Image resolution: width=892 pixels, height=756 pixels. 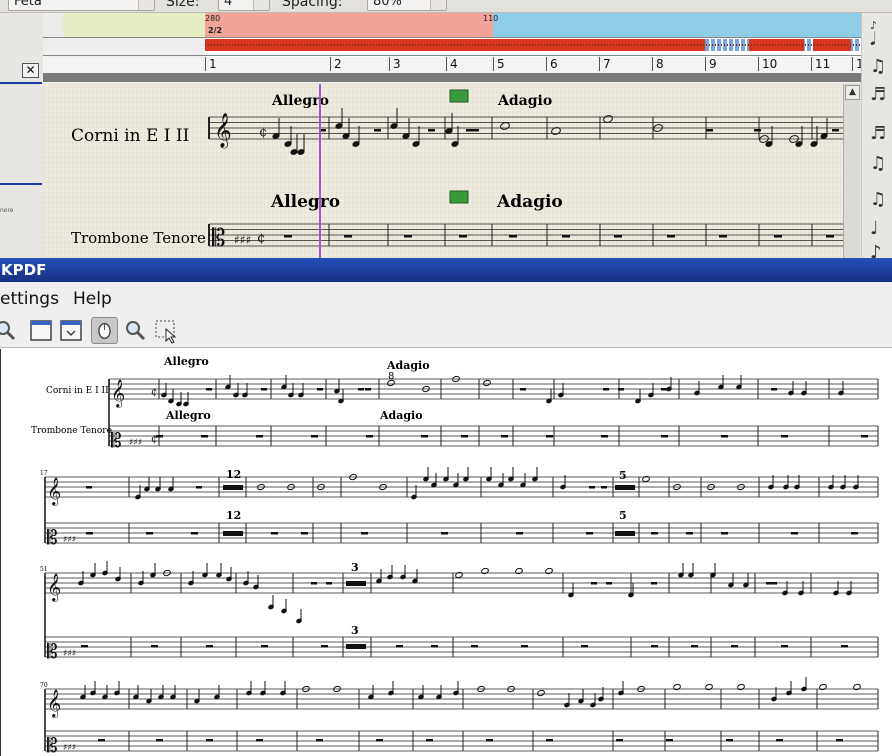 What do you see at coordinates (873, 39) in the screenshot?
I see `grace-note-icon: 𝅘𝅥` at bounding box center [873, 39].